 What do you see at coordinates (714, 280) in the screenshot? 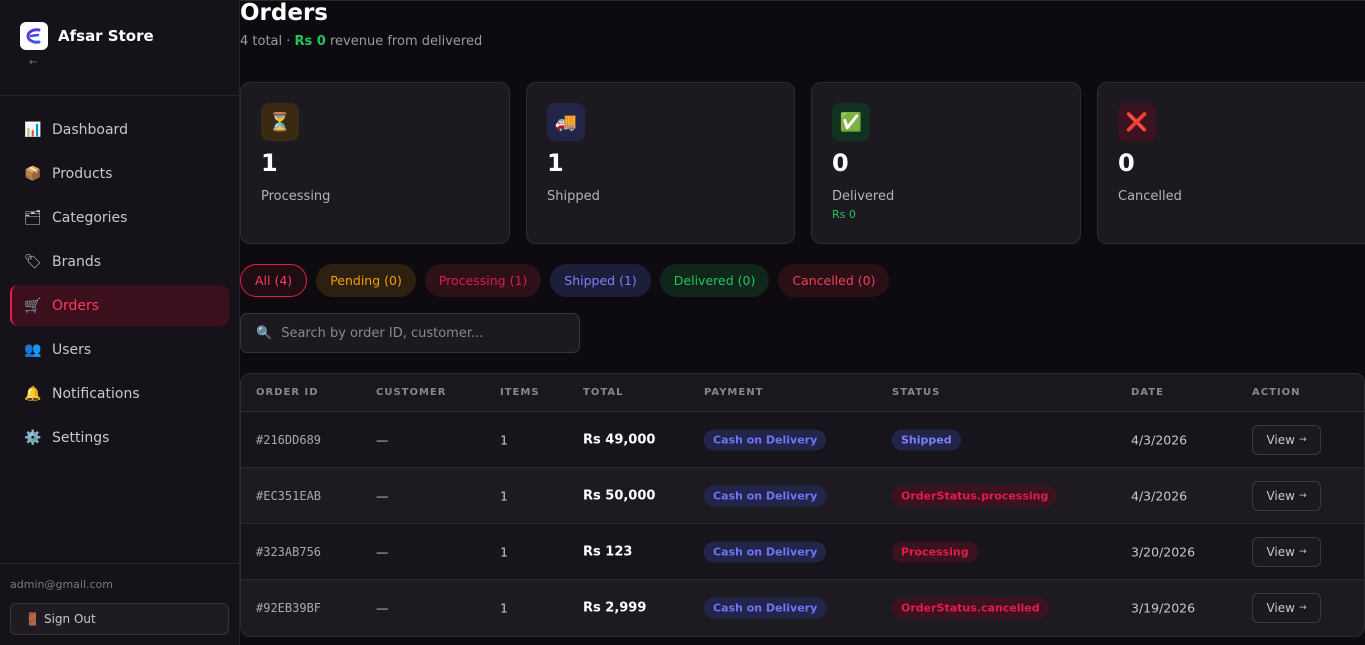
I see `filter-delivered: Delivered (0)` at bounding box center [714, 280].